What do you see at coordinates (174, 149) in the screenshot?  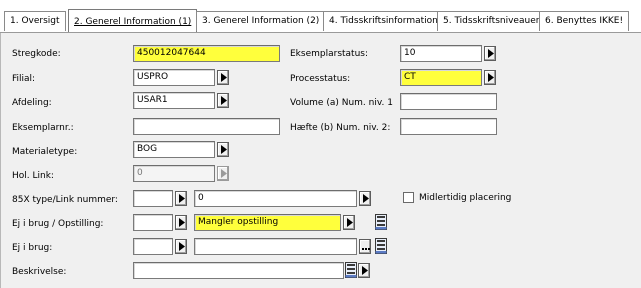 I see `materialetype-field: BOG` at bounding box center [174, 149].